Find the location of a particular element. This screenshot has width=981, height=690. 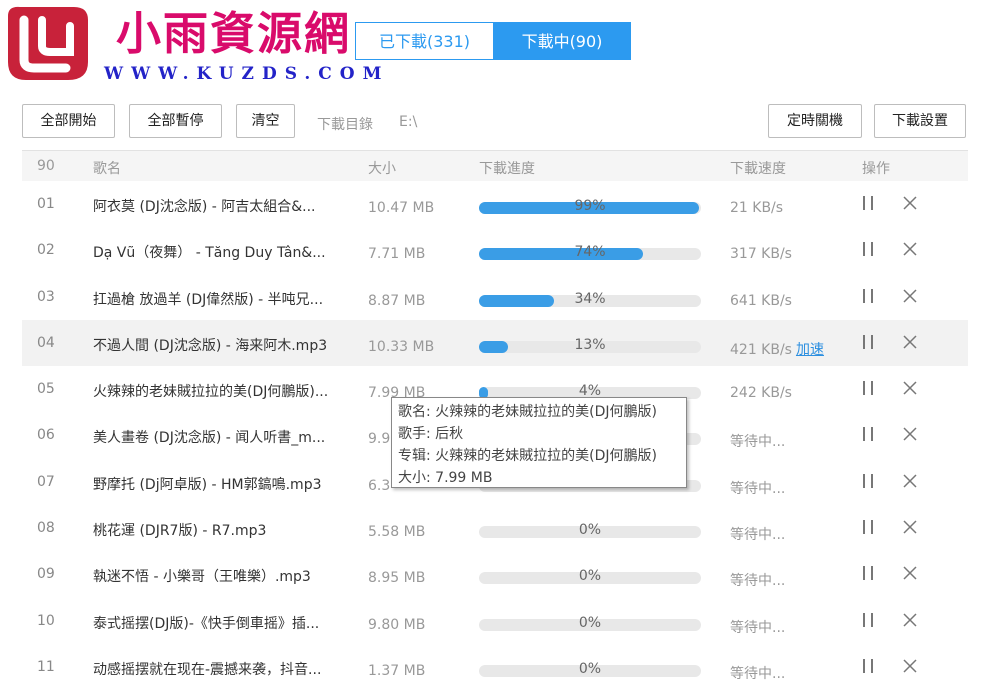

header-size: 大小 is located at coordinates (382, 168).